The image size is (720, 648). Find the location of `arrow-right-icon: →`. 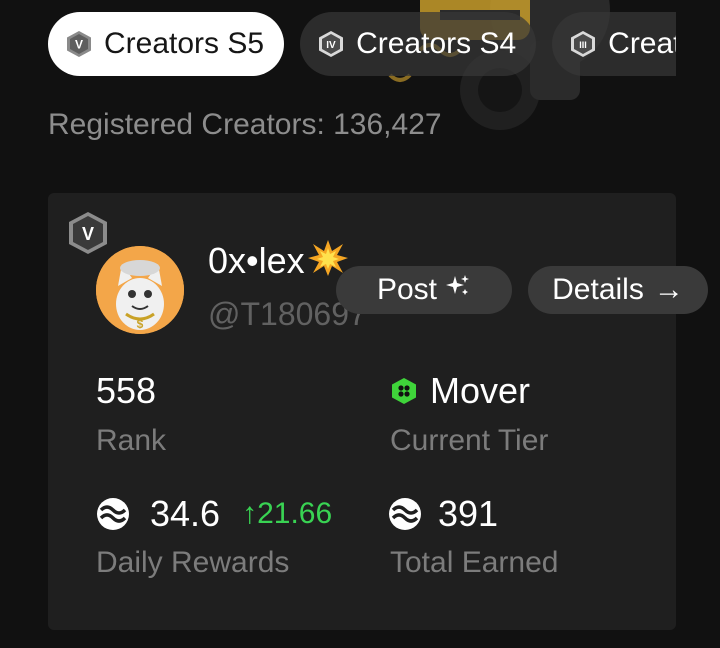

arrow-right-icon: → is located at coordinates (668, 289).